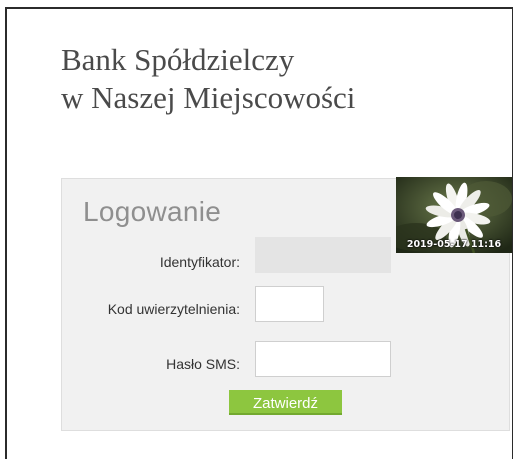  Describe the element at coordinates (323, 359) in the screenshot. I see `sms-password-input` at that location.